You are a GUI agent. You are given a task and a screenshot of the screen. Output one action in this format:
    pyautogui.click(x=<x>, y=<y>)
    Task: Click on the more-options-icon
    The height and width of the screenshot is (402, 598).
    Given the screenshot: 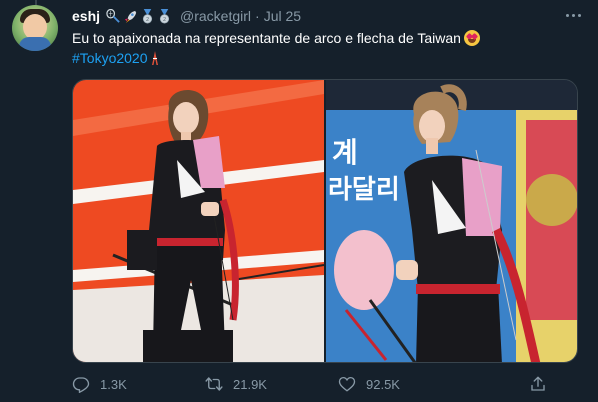 What is the action you would take?
    pyautogui.click(x=573, y=15)
    